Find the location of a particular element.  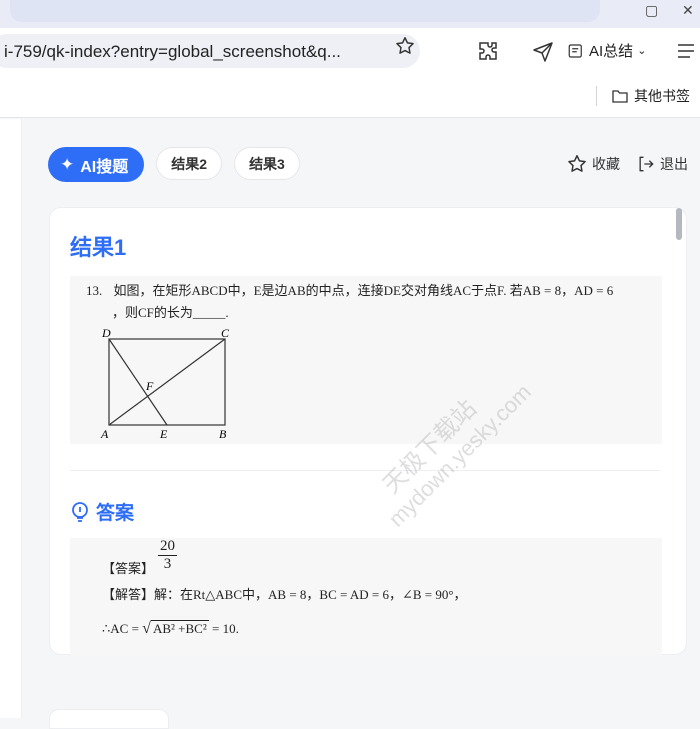

lightbulb-icon is located at coordinates (80, 511).